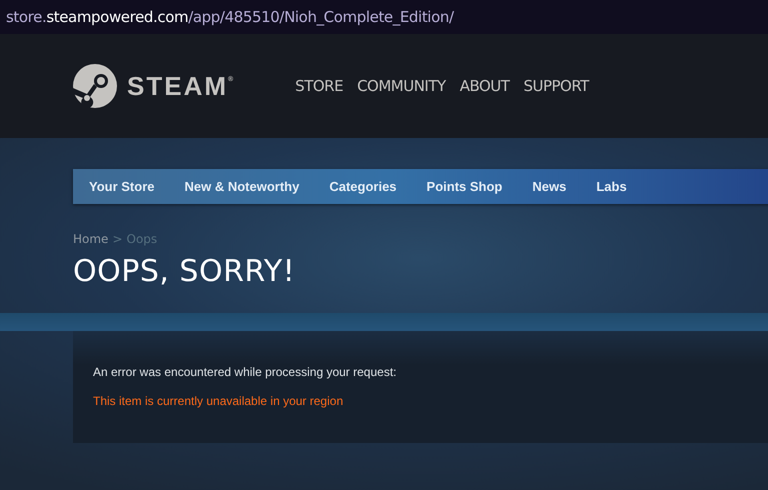  I want to click on header-menu-link: ABOUT, so click(485, 86).